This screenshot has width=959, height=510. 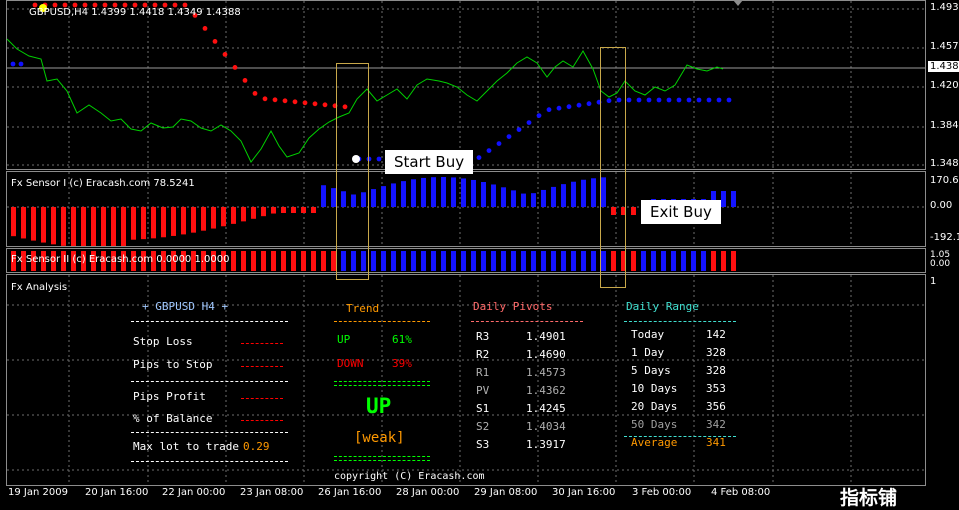 I want to click on exit-buy-highlight, so click(x=613, y=167).